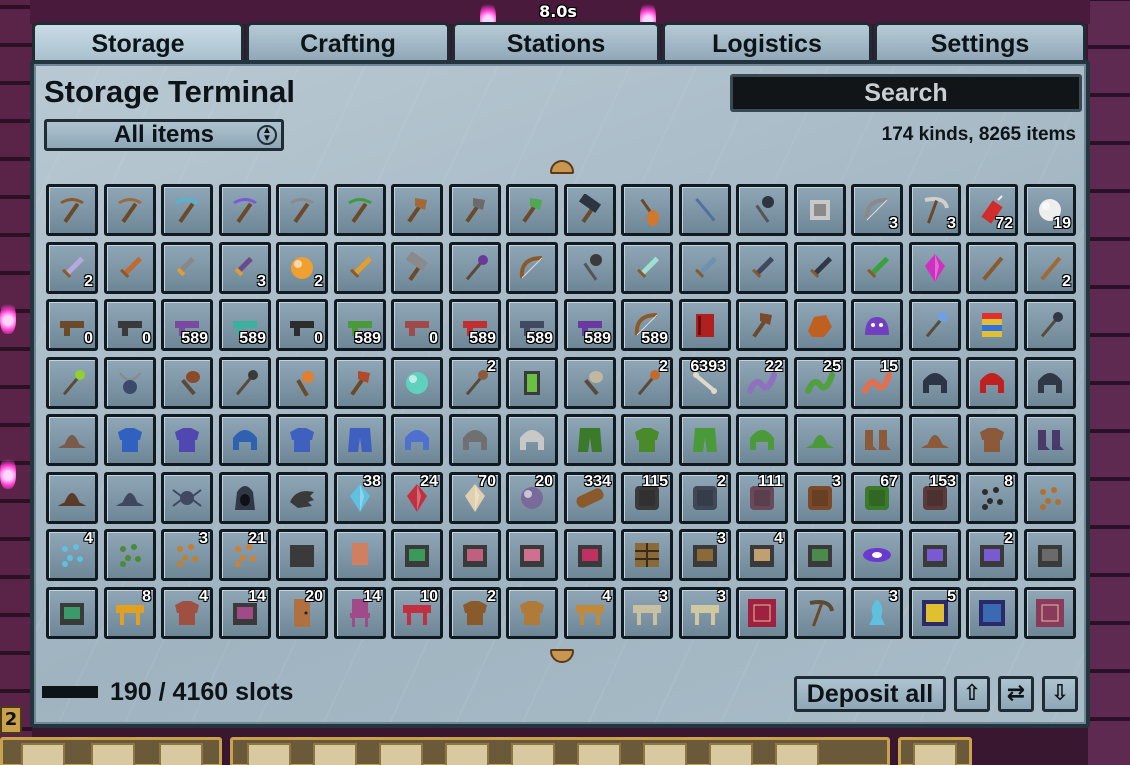 Image resolution: width=1130 pixels, height=765 pixels. I want to click on item-slot: 21, so click(245, 555).